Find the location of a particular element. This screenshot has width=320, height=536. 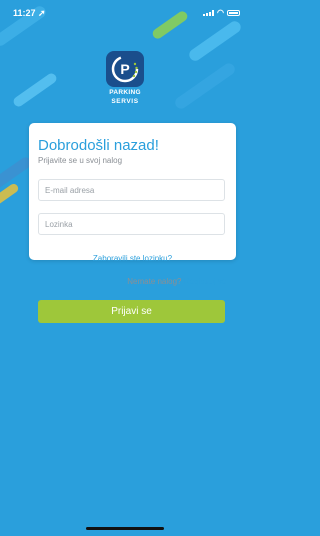

clock: 11:27 is located at coordinates (24, 13).